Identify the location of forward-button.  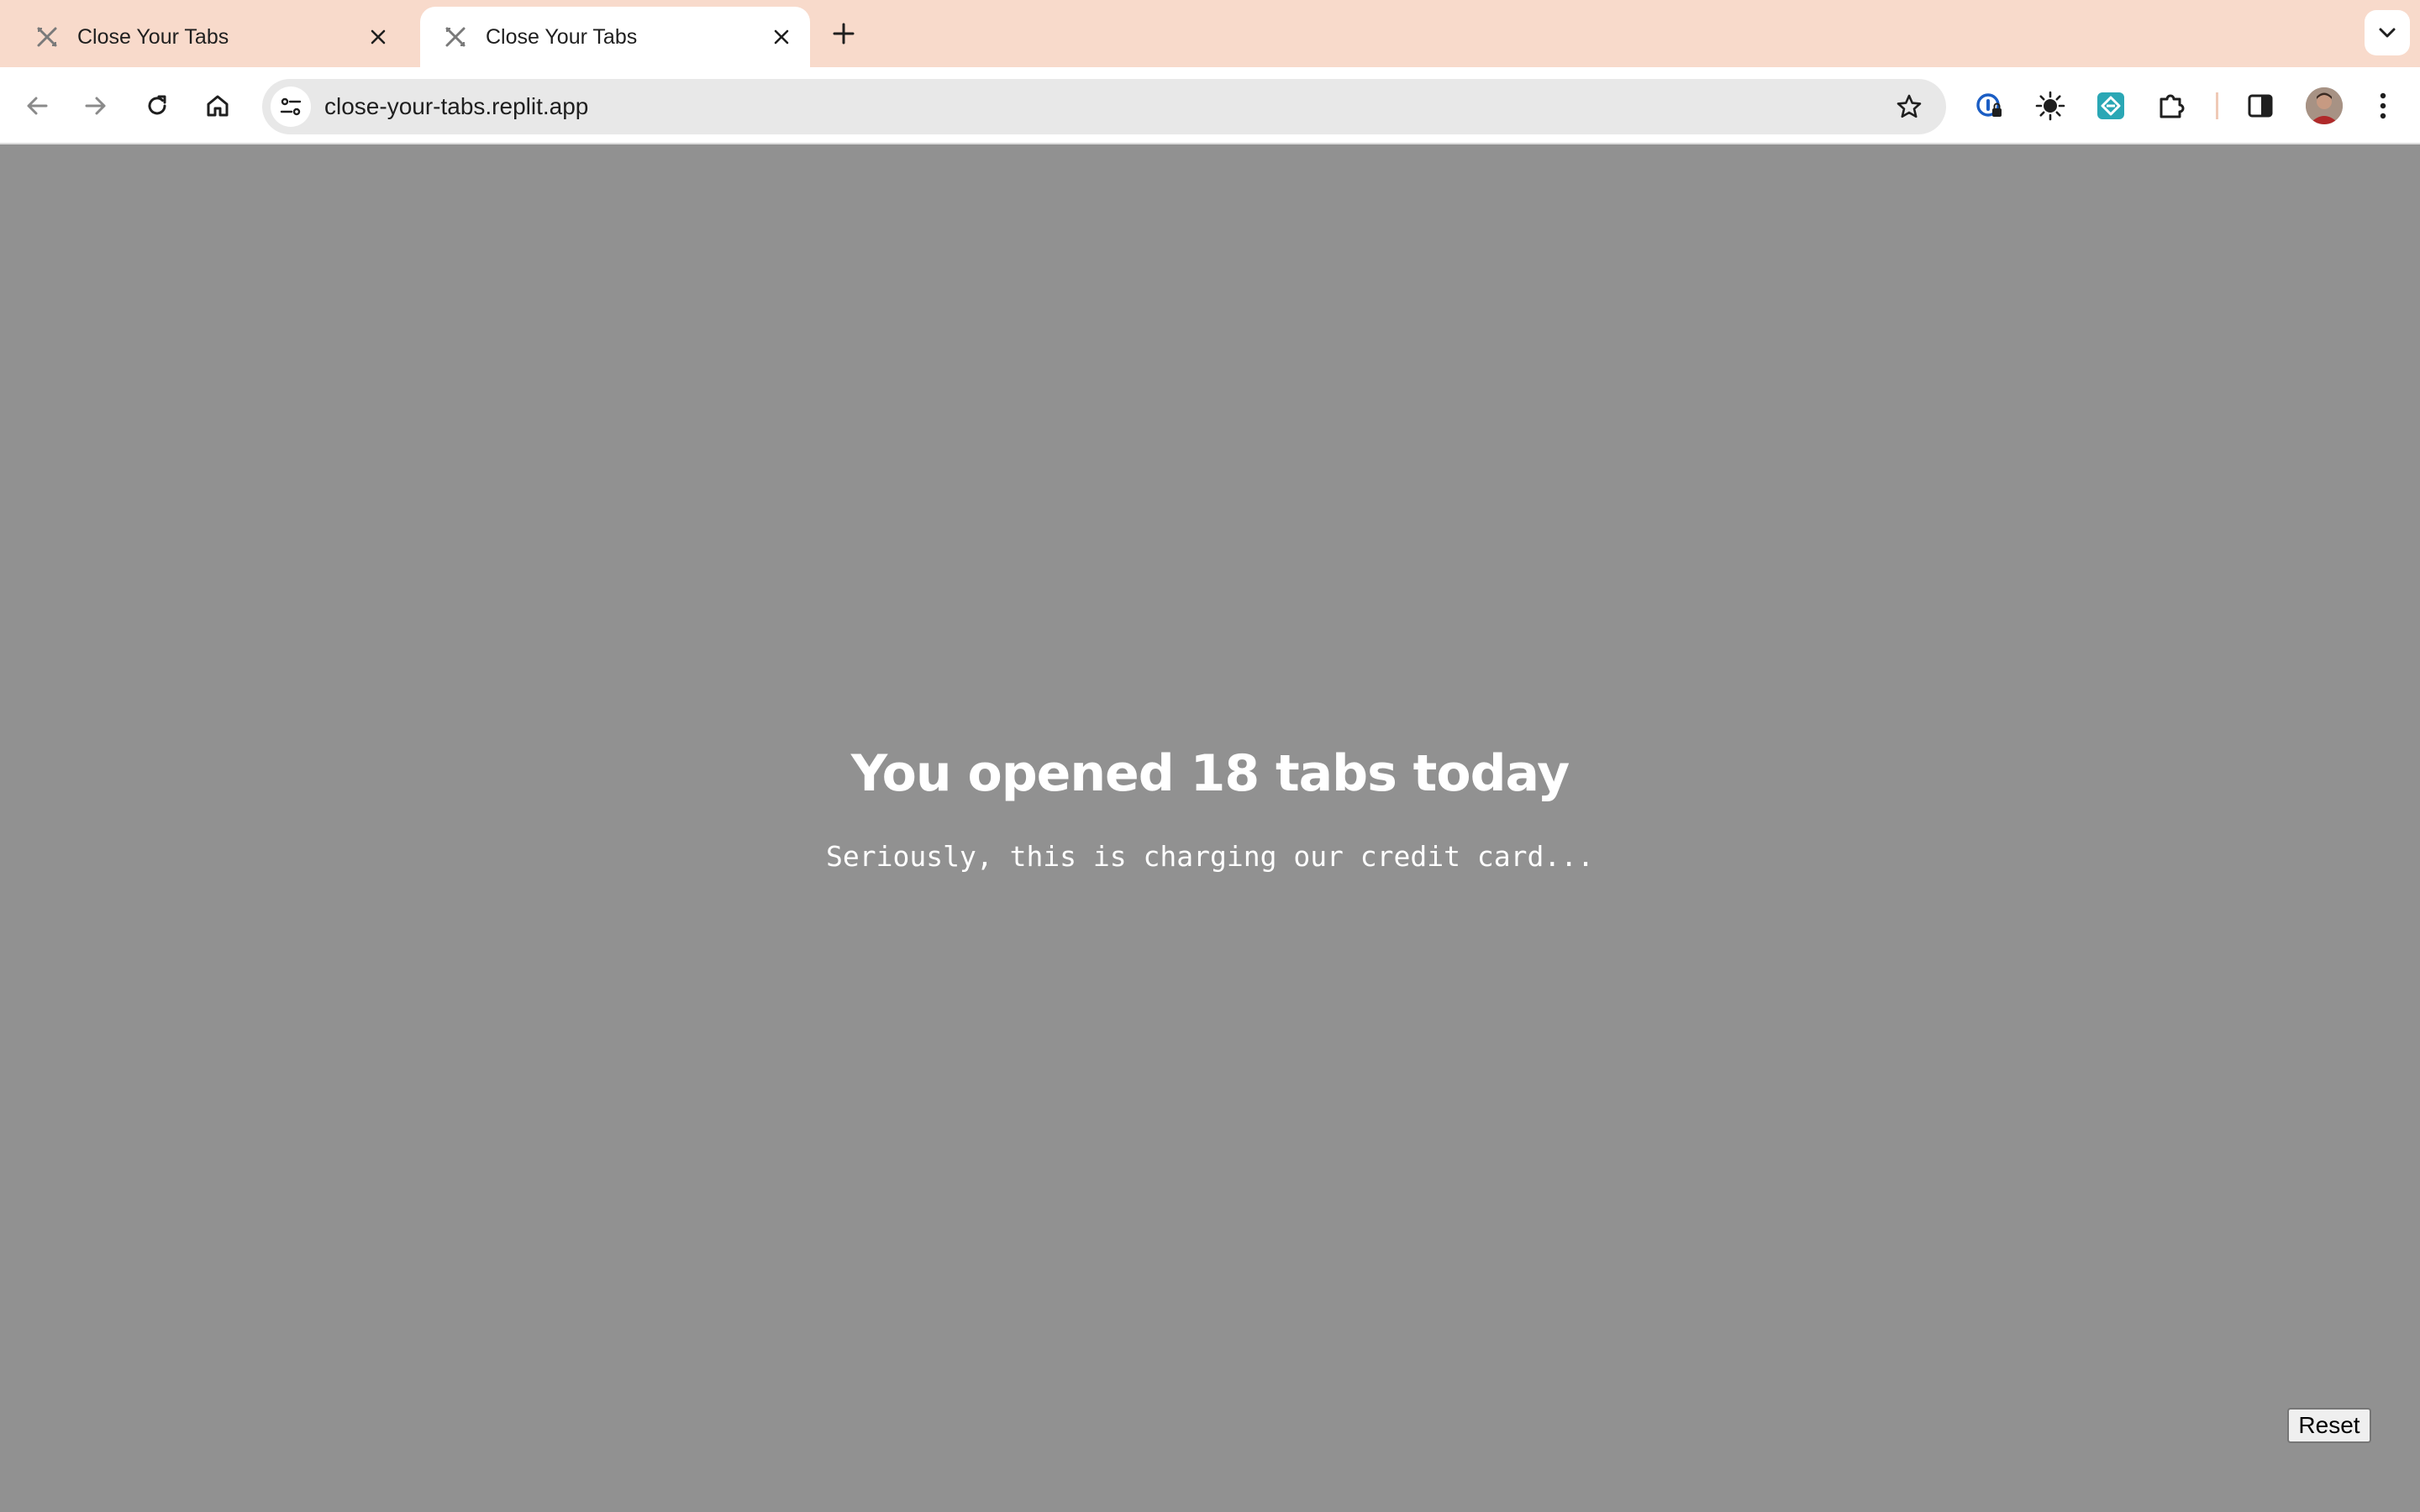
(96, 106).